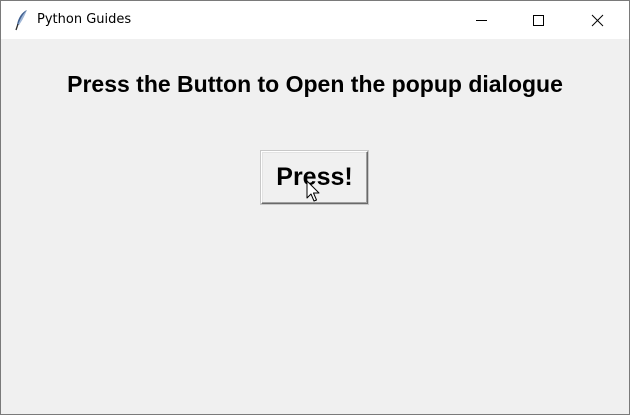 The height and width of the screenshot is (415, 630). I want to click on minimize-button, so click(481, 20).